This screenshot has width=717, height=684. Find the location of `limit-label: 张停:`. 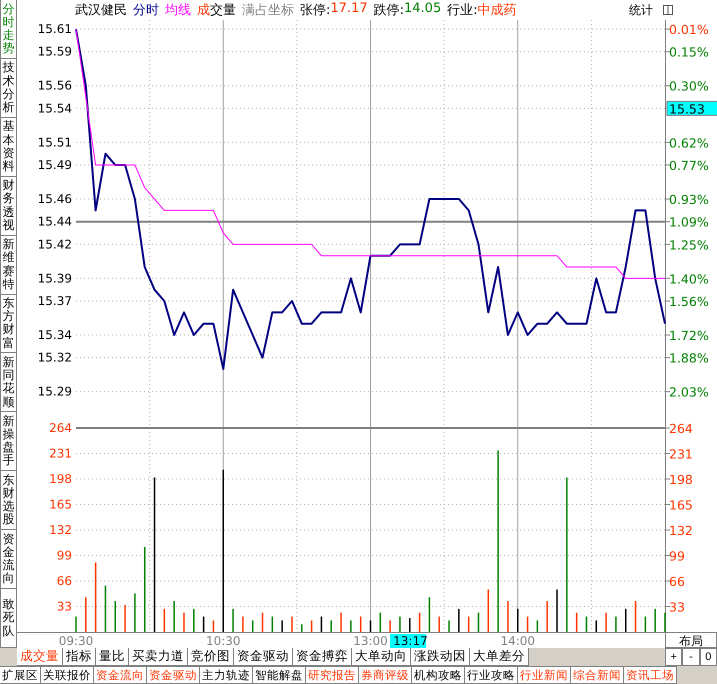

limit-label: 张停: is located at coordinates (315, 10).